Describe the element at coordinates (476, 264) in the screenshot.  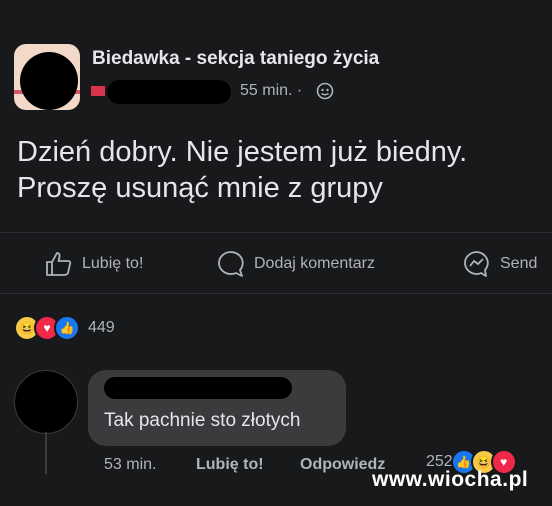
I see `messenger-icon` at that location.